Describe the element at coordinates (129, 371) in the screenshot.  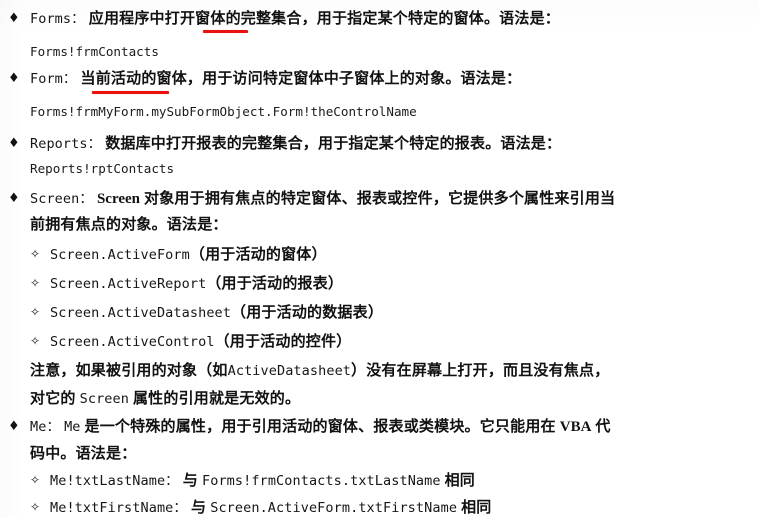
I see `screen-note-line1-a: 注意，如果被引用的对象（如` at that location.